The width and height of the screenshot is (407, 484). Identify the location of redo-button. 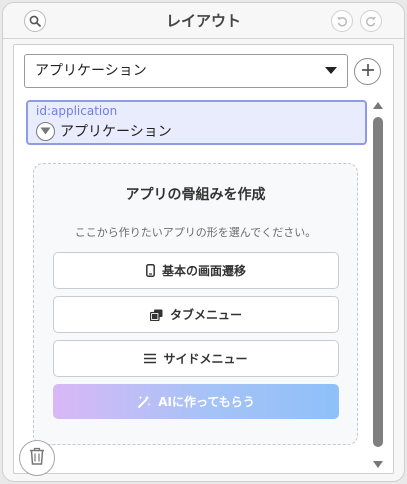
(371, 21).